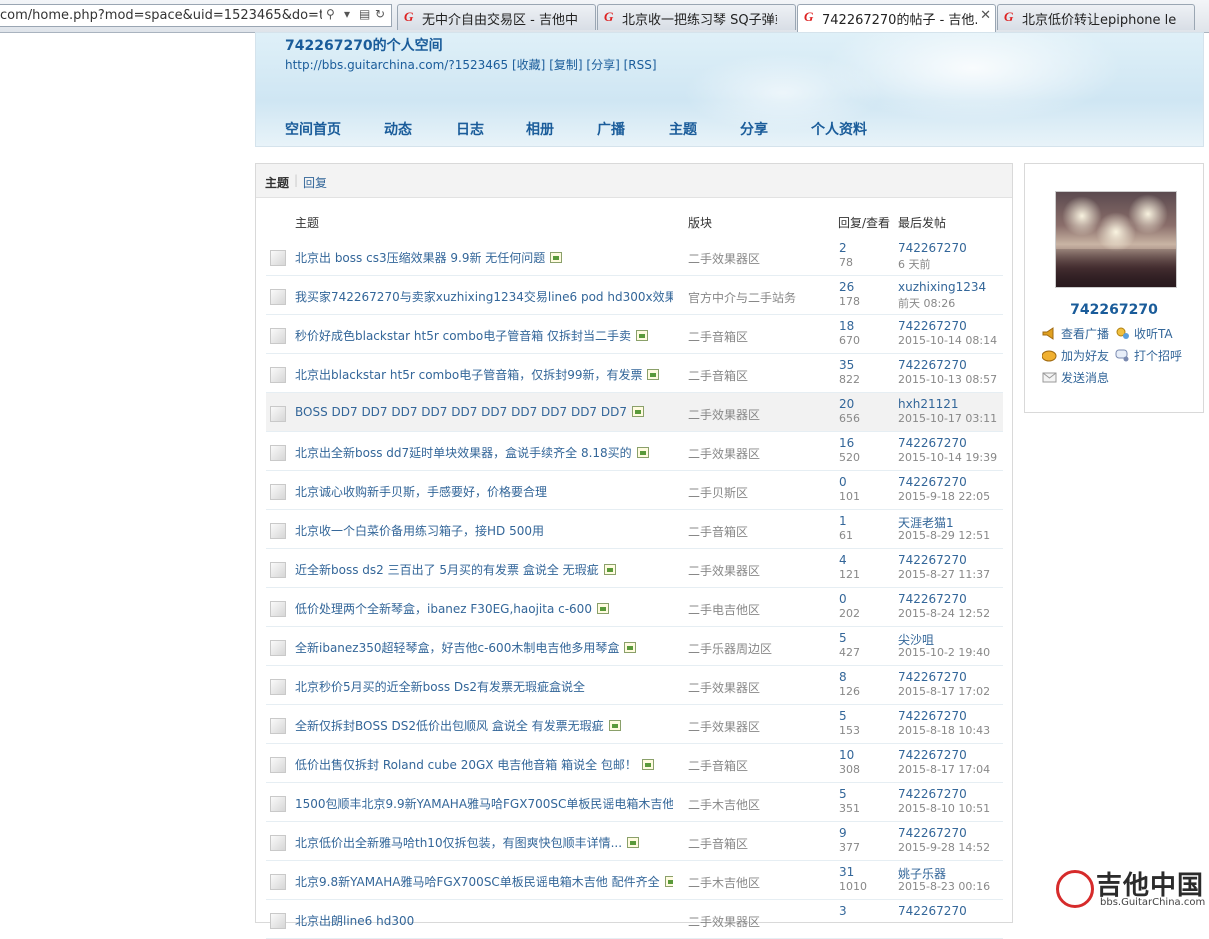  What do you see at coordinates (429, 257) in the screenshot?
I see `thread-title-link: 北京出 boss cs3压缩效果器 9.9新 无任何问题` at bounding box center [429, 257].